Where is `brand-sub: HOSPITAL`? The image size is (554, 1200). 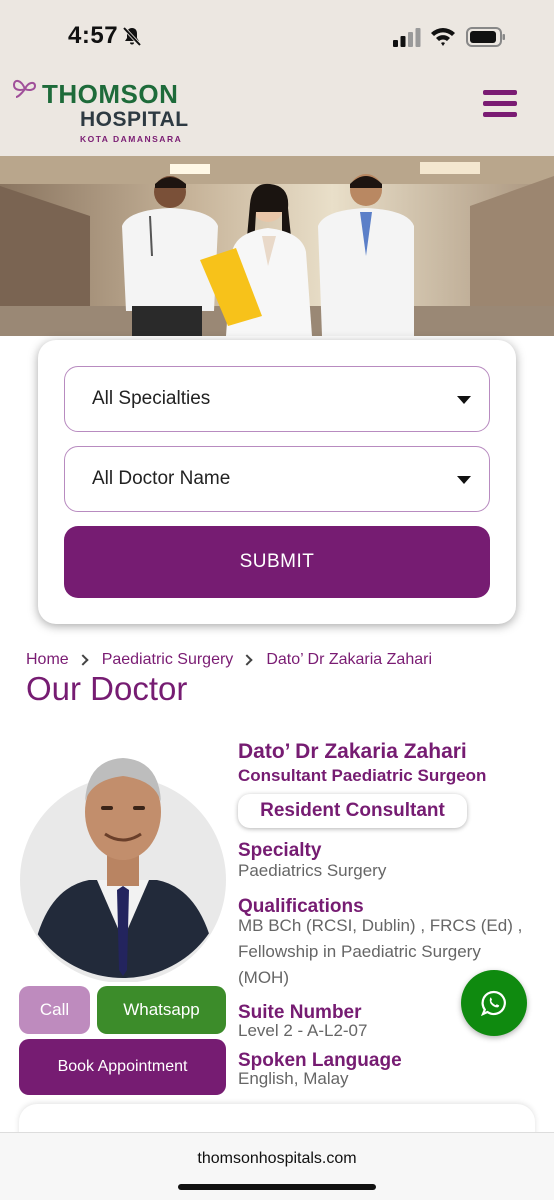
brand-sub: HOSPITAL is located at coordinates (134, 120).